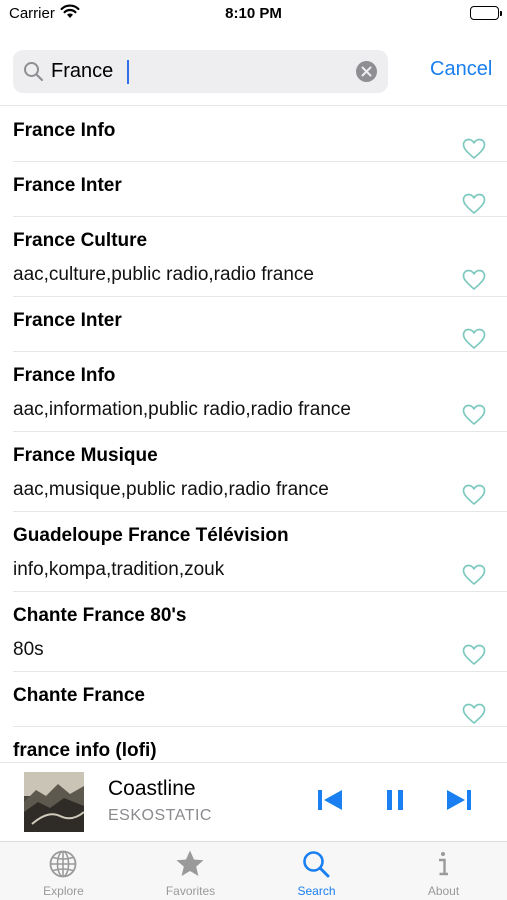  I want to click on pause-button, so click(395, 802).